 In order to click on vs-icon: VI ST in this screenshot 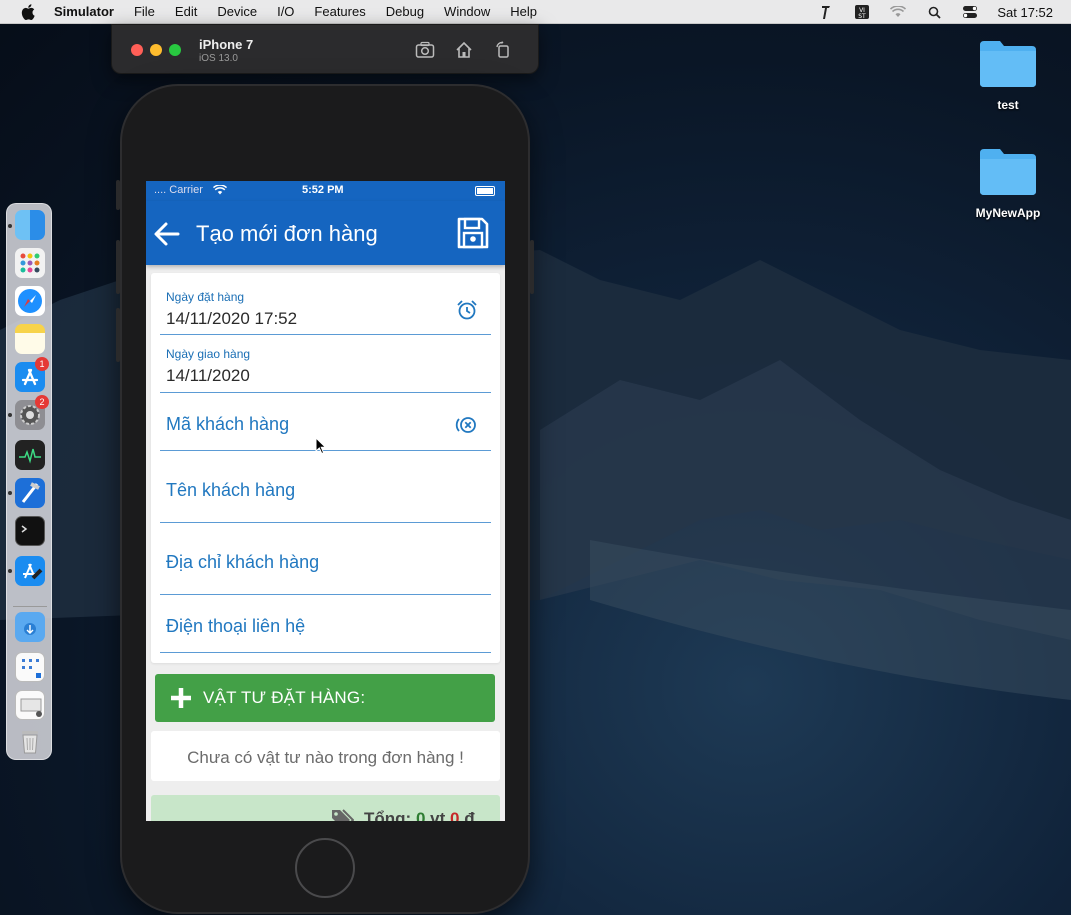, I will do `click(862, 12)`.